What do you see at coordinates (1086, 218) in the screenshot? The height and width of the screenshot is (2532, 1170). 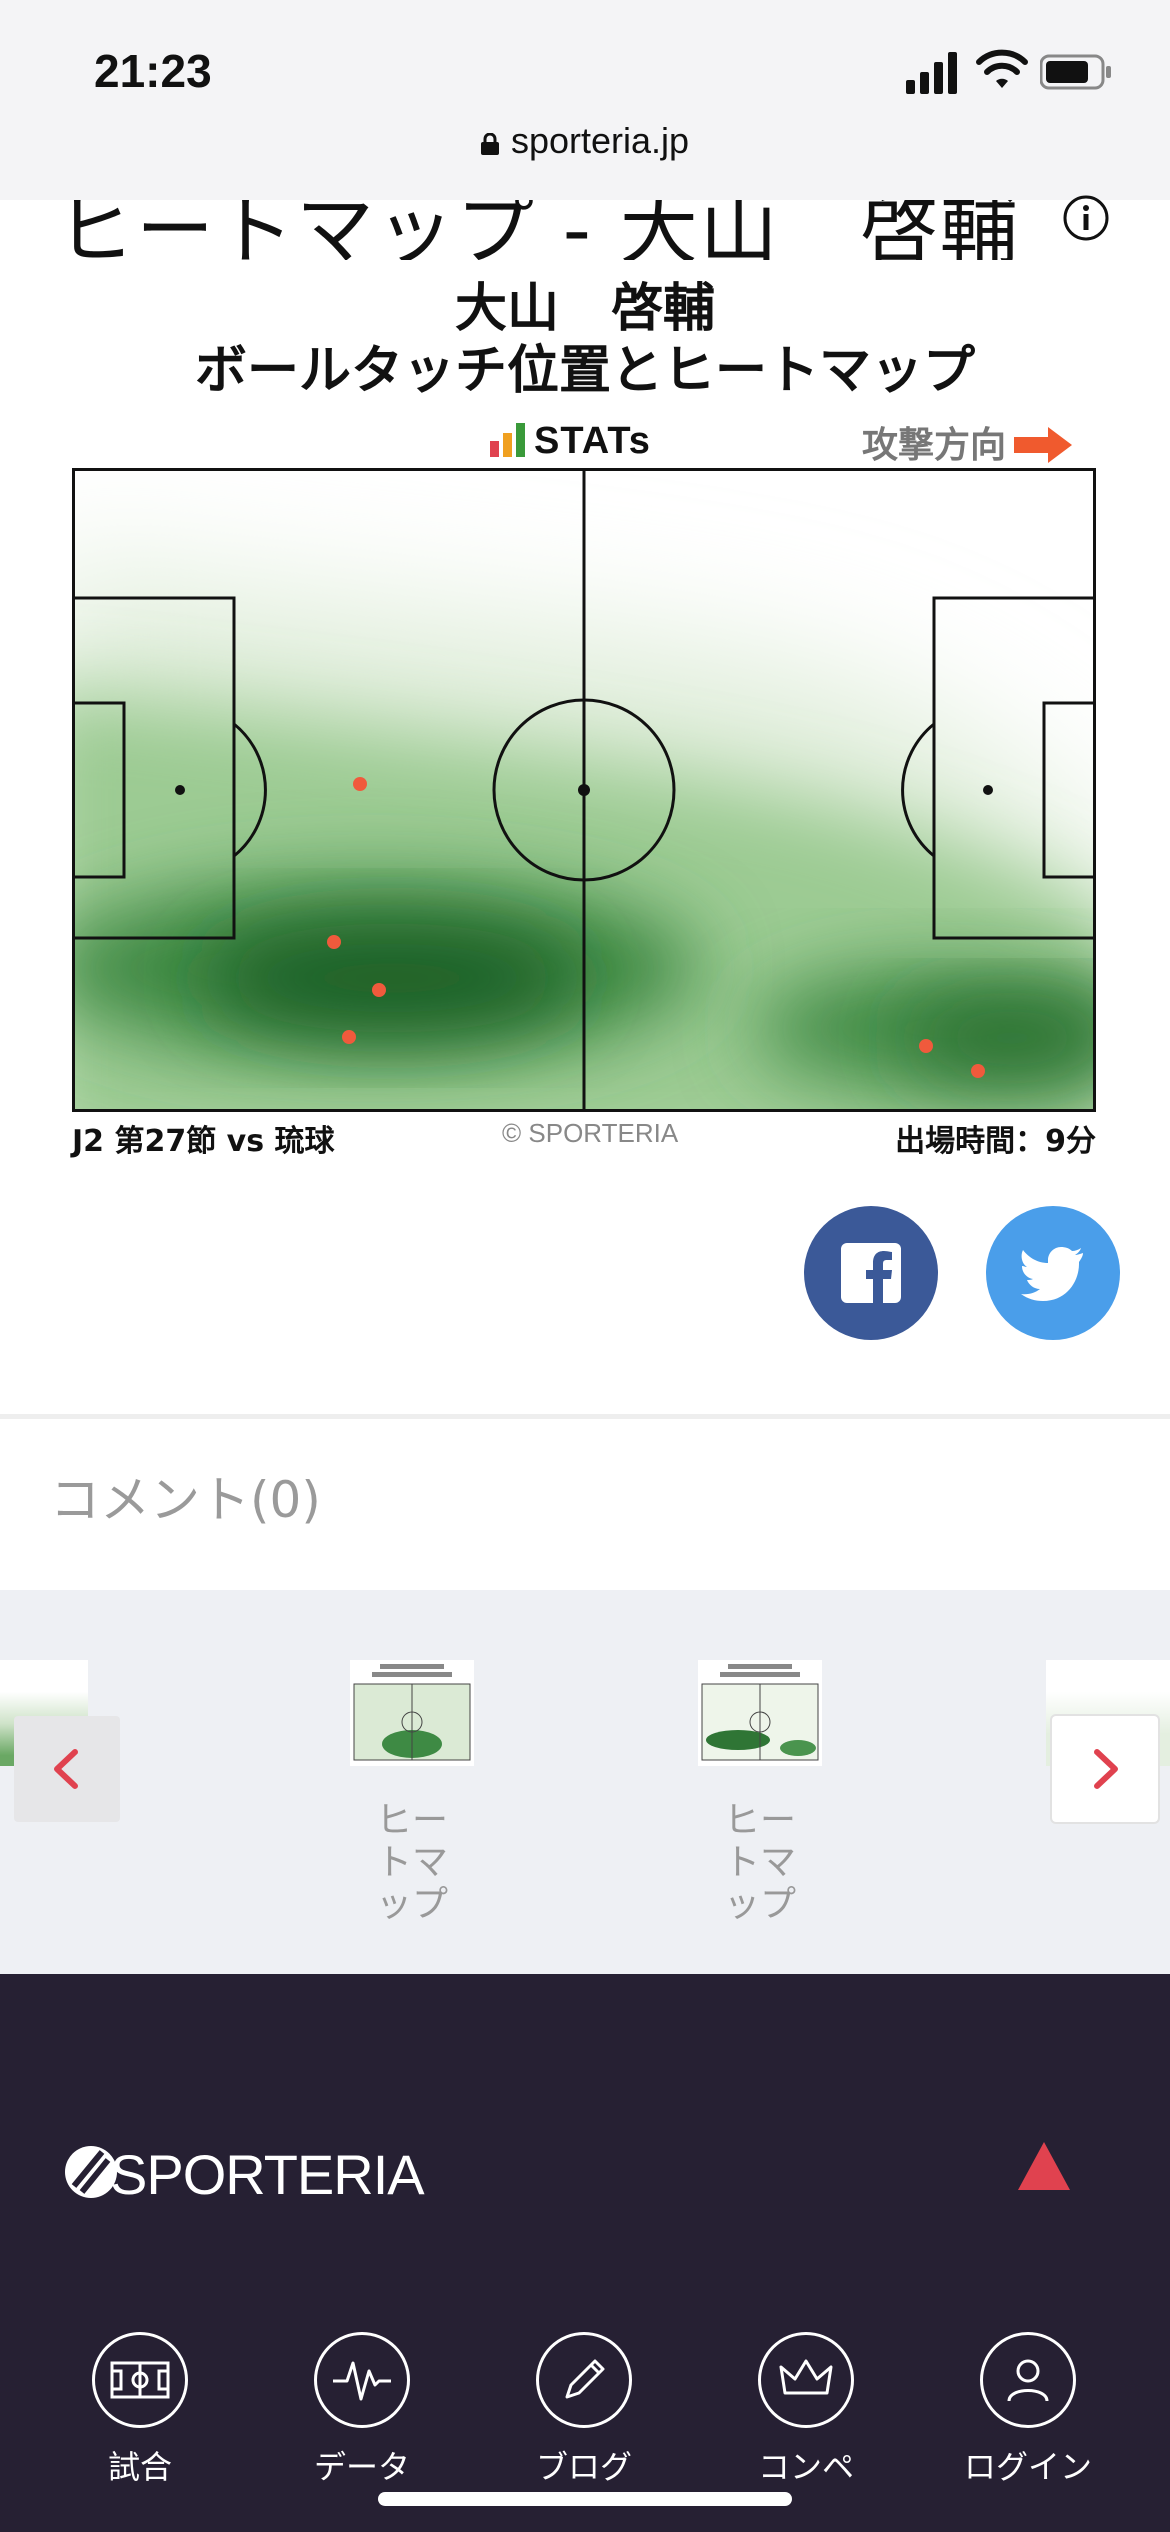 I see `info-icon` at bounding box center [1086, 218].